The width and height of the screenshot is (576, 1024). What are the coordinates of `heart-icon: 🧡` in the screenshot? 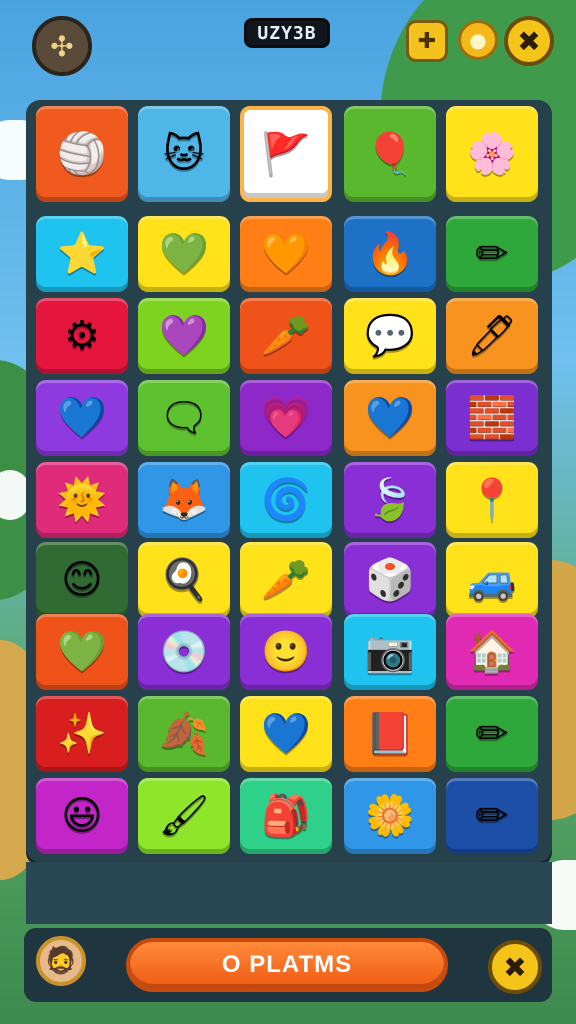 It's located at (286, 254).